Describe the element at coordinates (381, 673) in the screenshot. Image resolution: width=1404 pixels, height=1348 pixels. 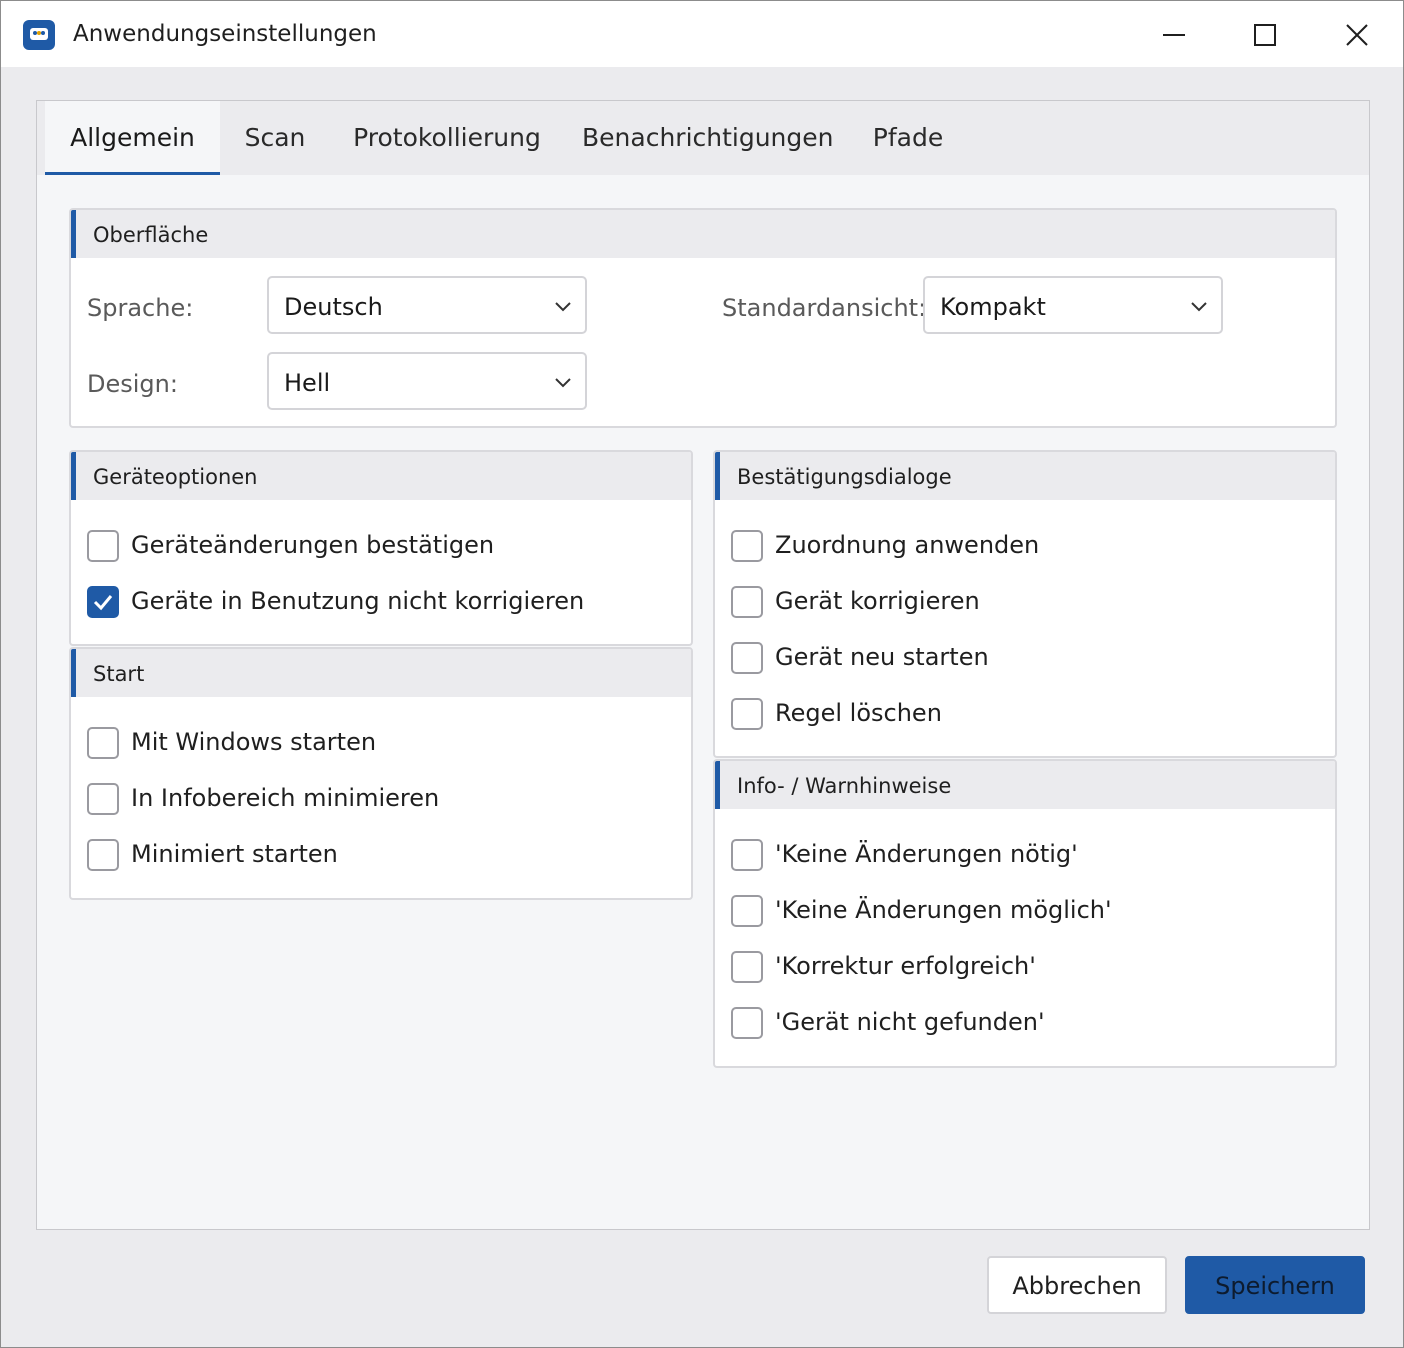
I see `group-header: Start` at that location.